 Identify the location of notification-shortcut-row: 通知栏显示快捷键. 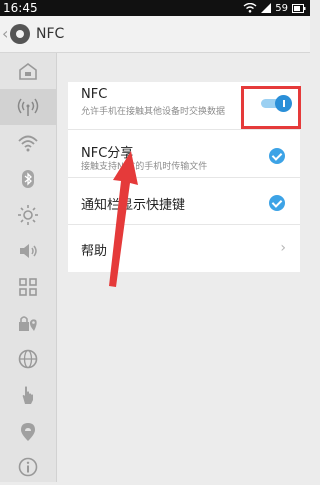
(184, 201).